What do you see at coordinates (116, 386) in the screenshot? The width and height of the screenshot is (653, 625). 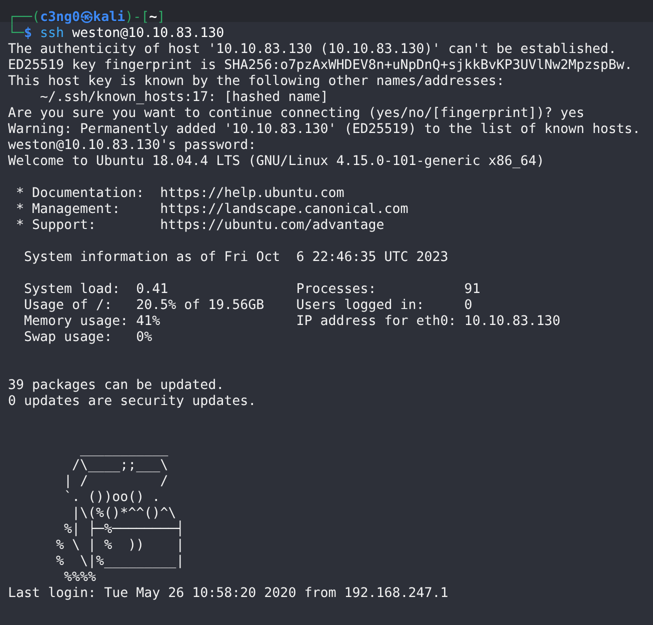 I see `terminal-line: 39 packages can be updated.` at bounding box center [116, 386].